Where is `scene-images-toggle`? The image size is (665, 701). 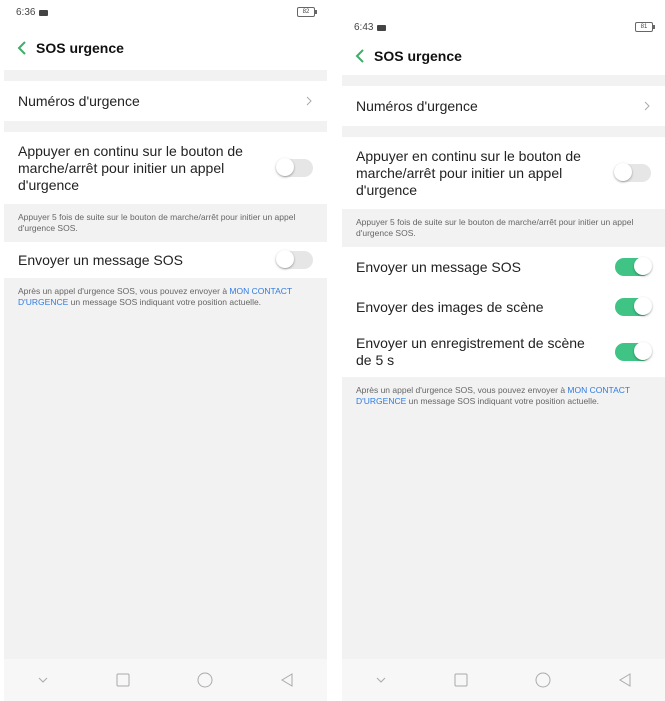
scene-images-toggle is located at coordinates (633, 306).